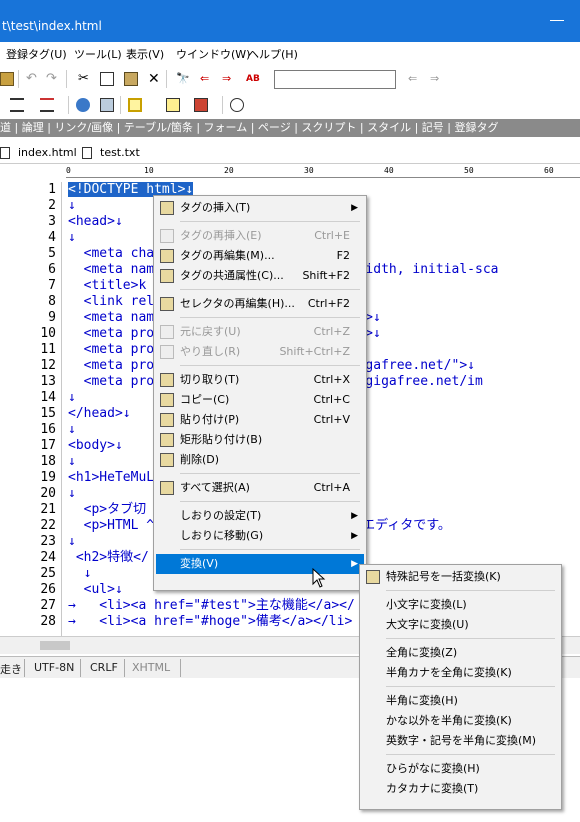 The image size is (580, 822). I want to click on text-file-icon, so click(87, 153).